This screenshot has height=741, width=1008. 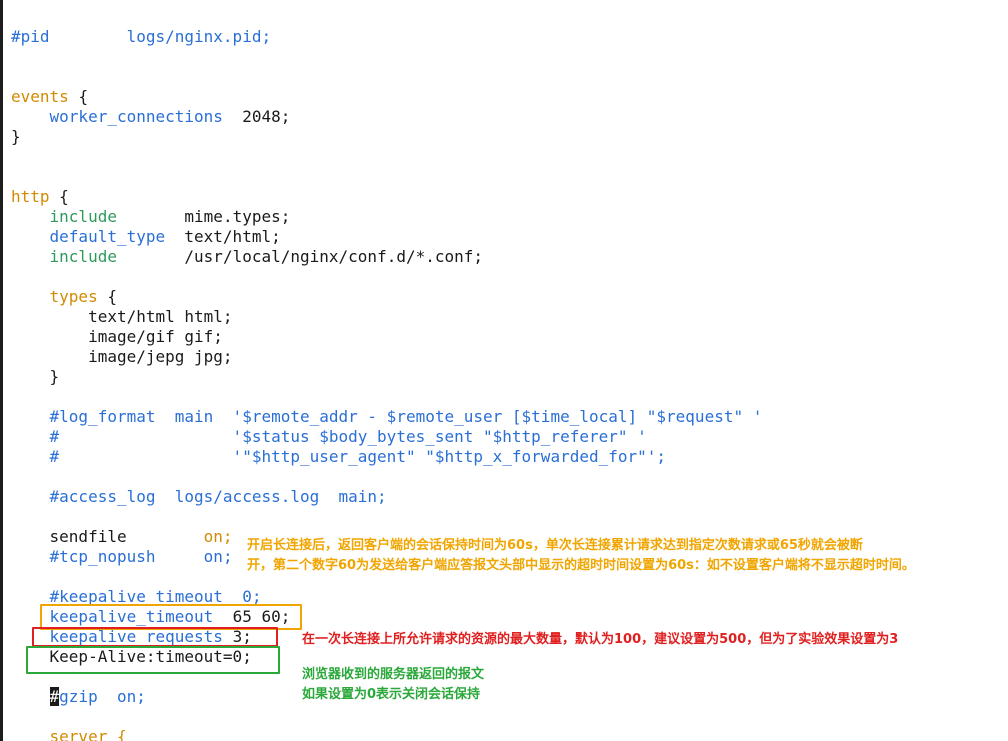 What do you see at coordinates (153, 660) in the screenshot?
I see `keep-alive-header-highlight-box` at bounding box center [153, 660].